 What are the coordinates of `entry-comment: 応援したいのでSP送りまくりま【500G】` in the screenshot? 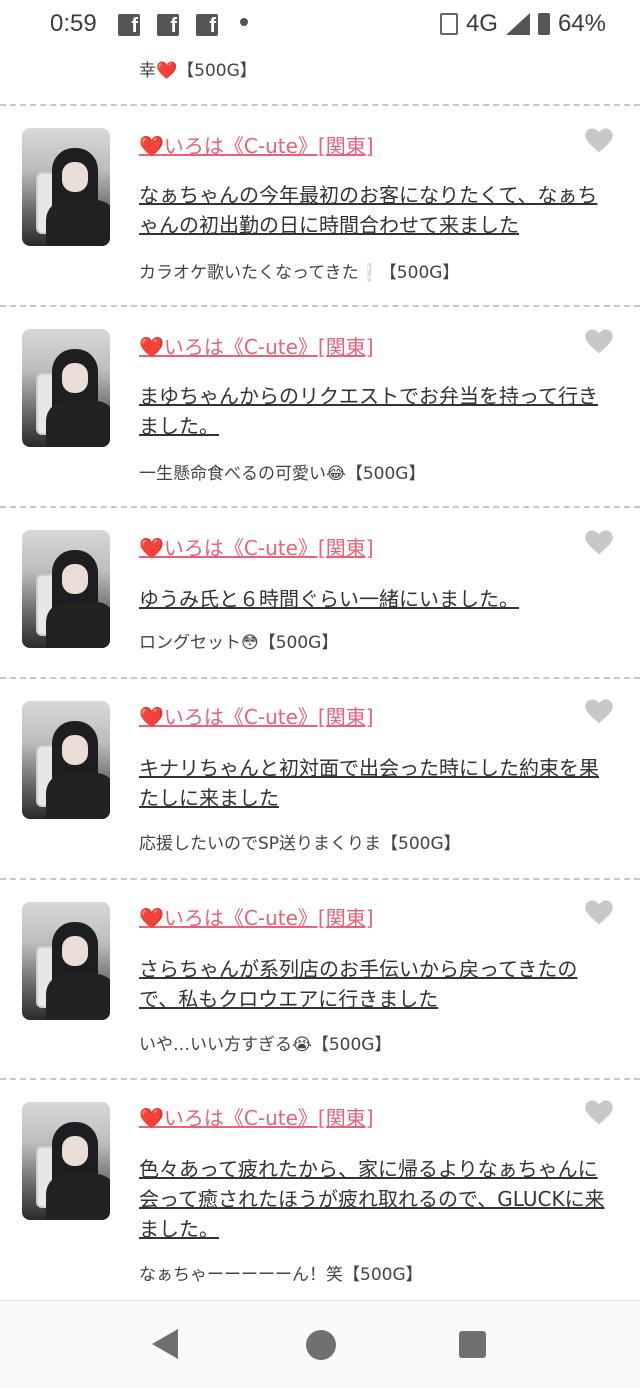 It's located at (300, 844).